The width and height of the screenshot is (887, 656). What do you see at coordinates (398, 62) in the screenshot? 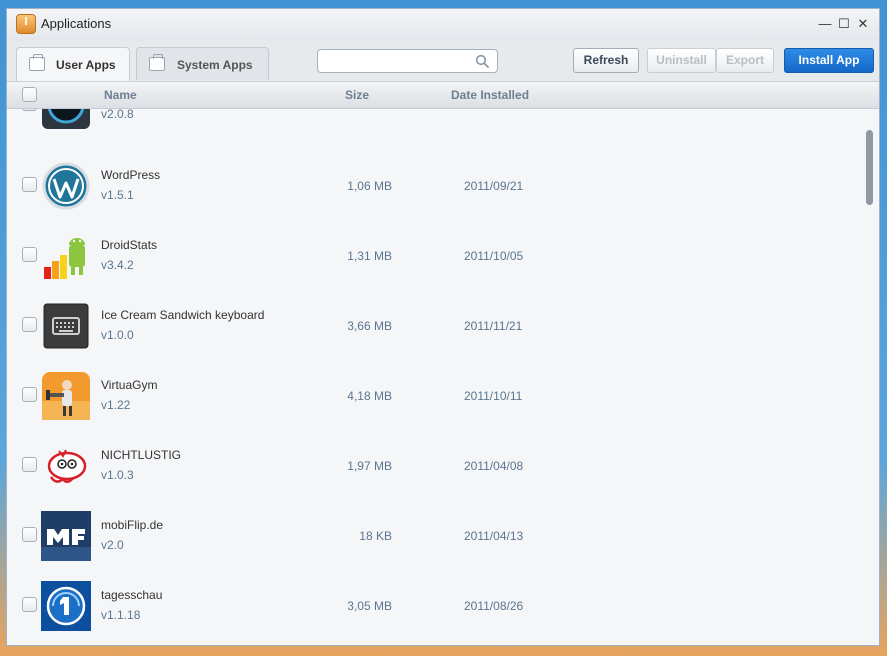
I see `search-input` at bounding box center [398, 62].